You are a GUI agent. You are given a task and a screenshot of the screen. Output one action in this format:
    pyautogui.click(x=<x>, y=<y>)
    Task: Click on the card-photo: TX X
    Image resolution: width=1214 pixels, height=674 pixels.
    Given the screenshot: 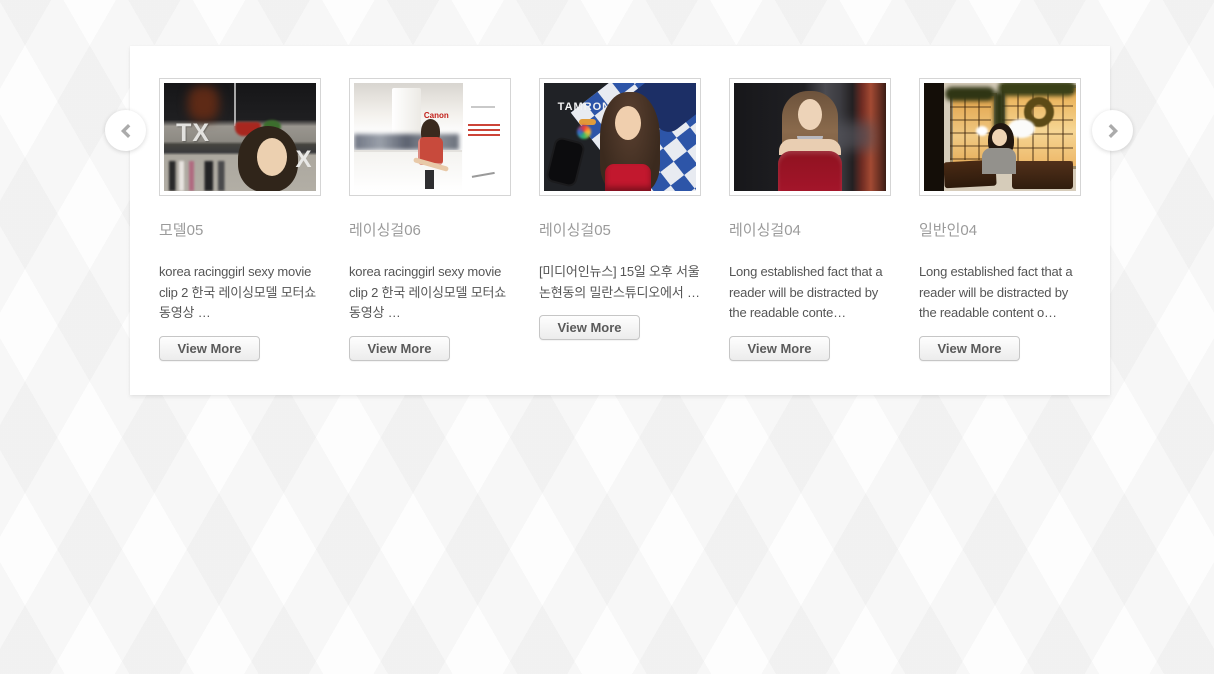 What is the action you would take?
    pyautogui.click(x=240, y=137)
    